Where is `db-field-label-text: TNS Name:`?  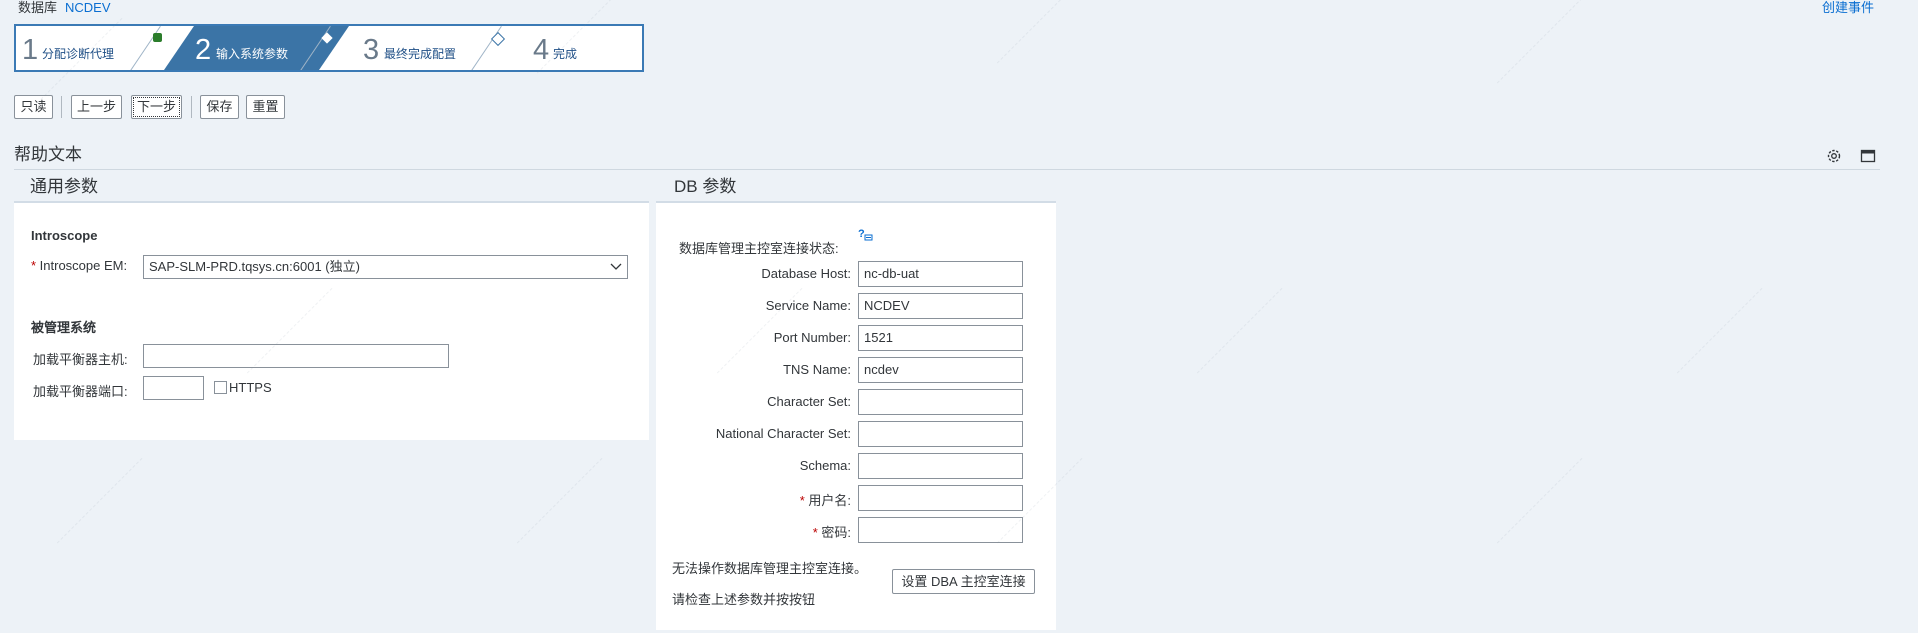
db-field-label-text: TNS Name: is located at coordinates (817, 369).